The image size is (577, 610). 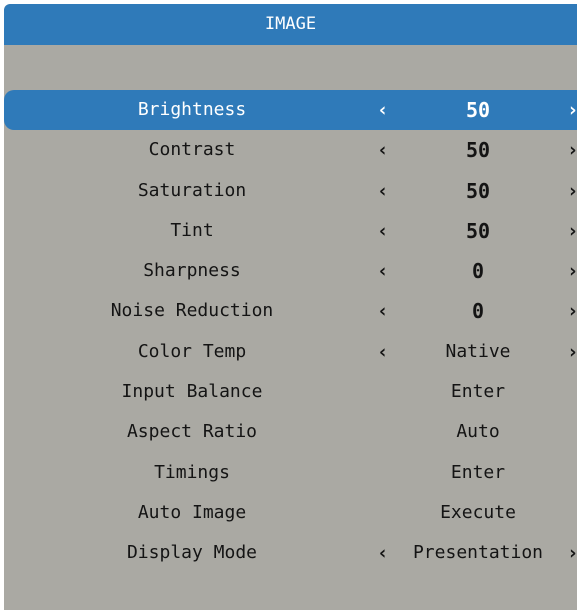 What do you see at coordinates (290, 392) in the screenshot?
I see `setting-row-input-balance: Input Balance Enter` at bounding box center [290, 392].